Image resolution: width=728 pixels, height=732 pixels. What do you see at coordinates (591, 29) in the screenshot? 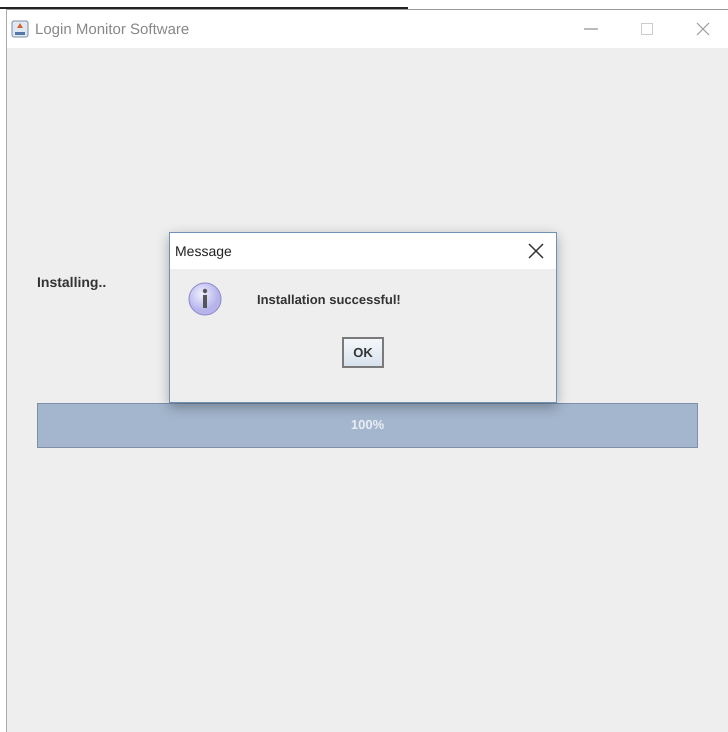
I see `minimize-icon` at bounding box center [591, 29].